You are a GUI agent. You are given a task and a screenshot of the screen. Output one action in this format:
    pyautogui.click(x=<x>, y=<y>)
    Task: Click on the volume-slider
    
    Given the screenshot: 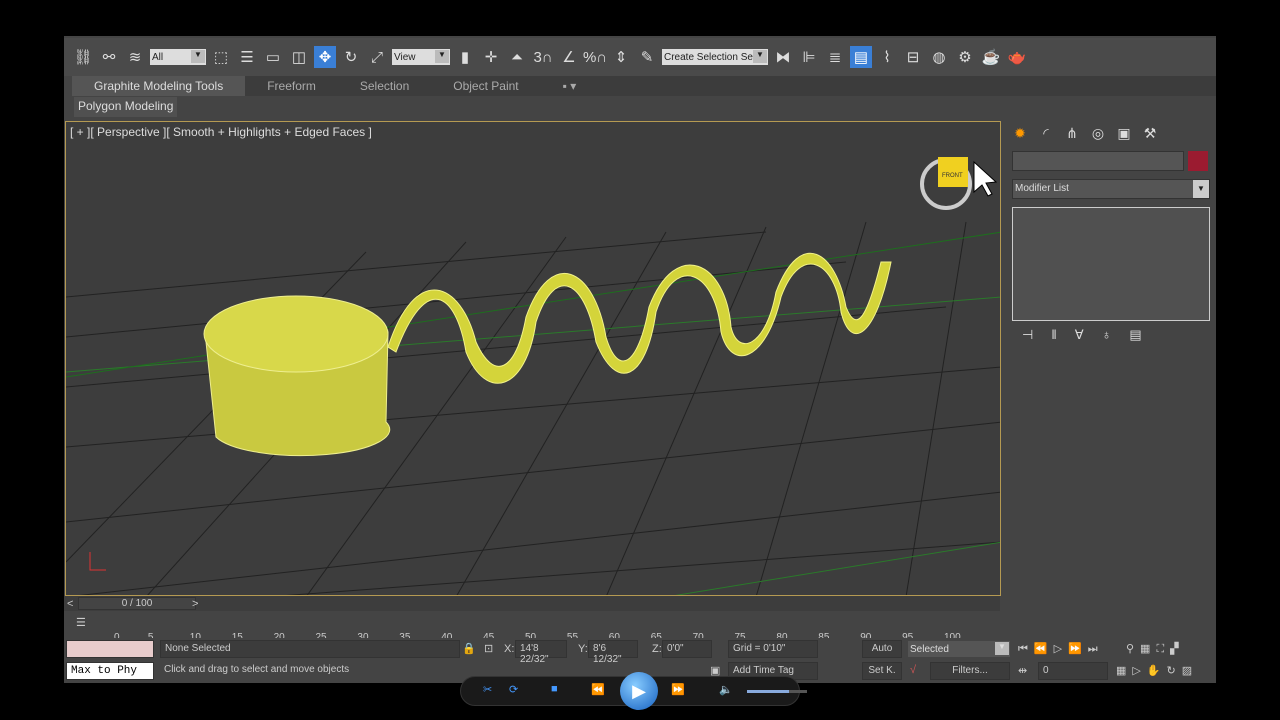 What is the action you would take?
    pyautogui.click(x=777, y=691)
    